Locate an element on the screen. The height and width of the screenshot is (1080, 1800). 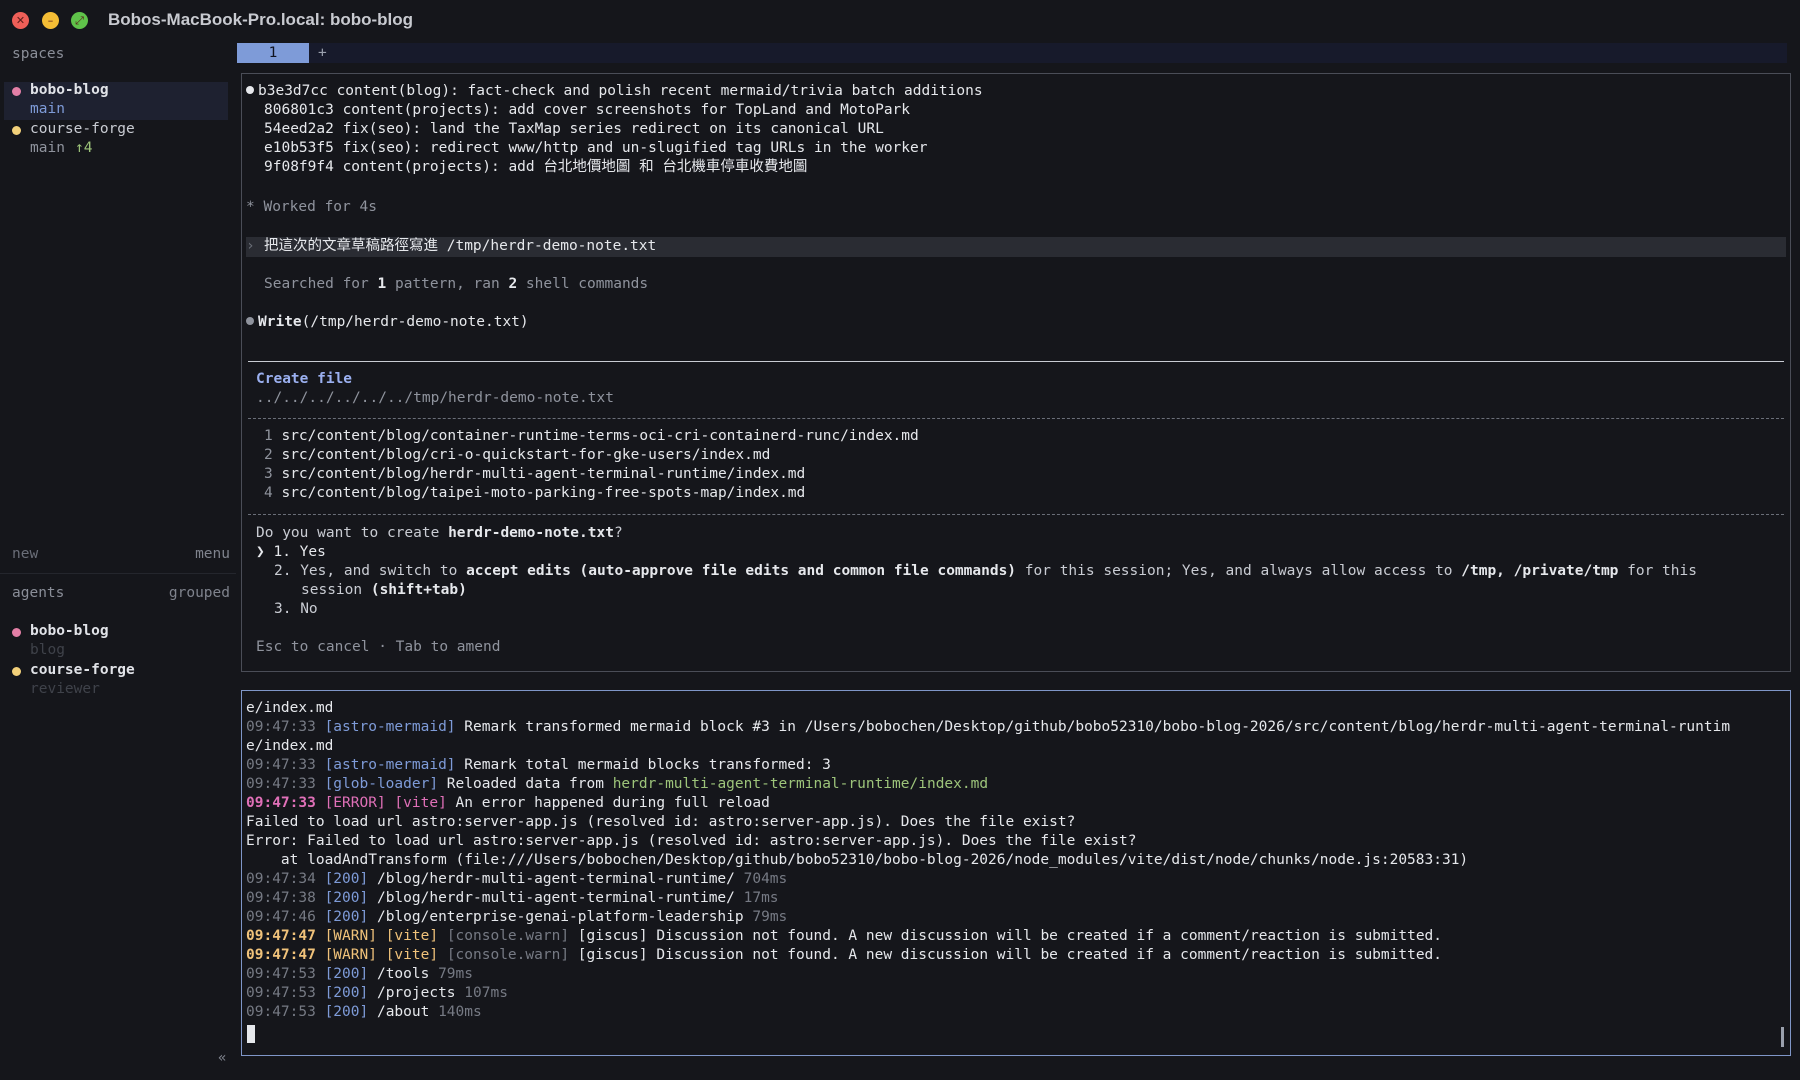
agent-name: course-forge is located at coordinates (82, 670).